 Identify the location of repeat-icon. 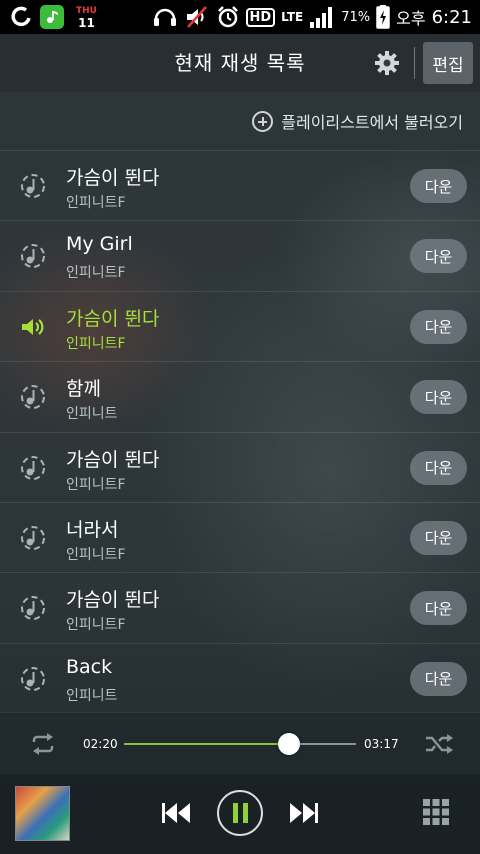
(43, 744).